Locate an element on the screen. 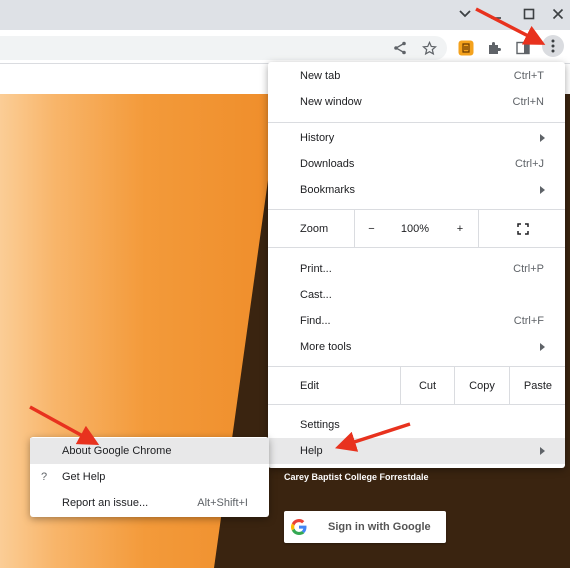 This screenshot has height=568, width=570. arrow-to-help-item is located at coordinates (373, 437).